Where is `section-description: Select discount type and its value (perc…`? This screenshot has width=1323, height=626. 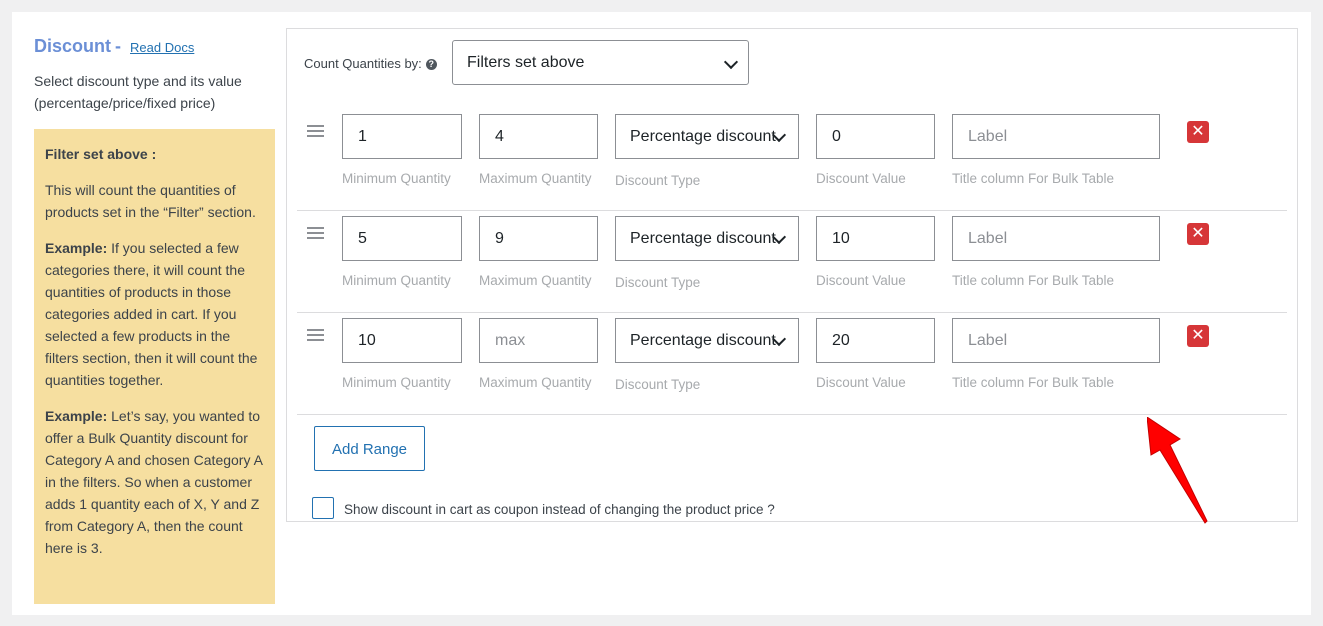
section-description: Select discount type and its value (perc… is located at coordinates (138, 92).